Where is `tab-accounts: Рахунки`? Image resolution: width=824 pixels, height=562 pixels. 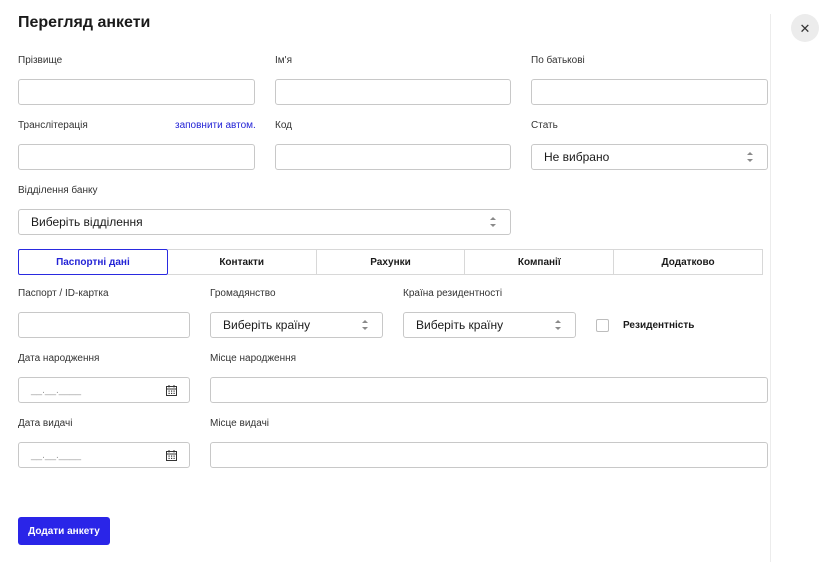 tab-accounts: Рахунки is located at coordinates (391, 262).